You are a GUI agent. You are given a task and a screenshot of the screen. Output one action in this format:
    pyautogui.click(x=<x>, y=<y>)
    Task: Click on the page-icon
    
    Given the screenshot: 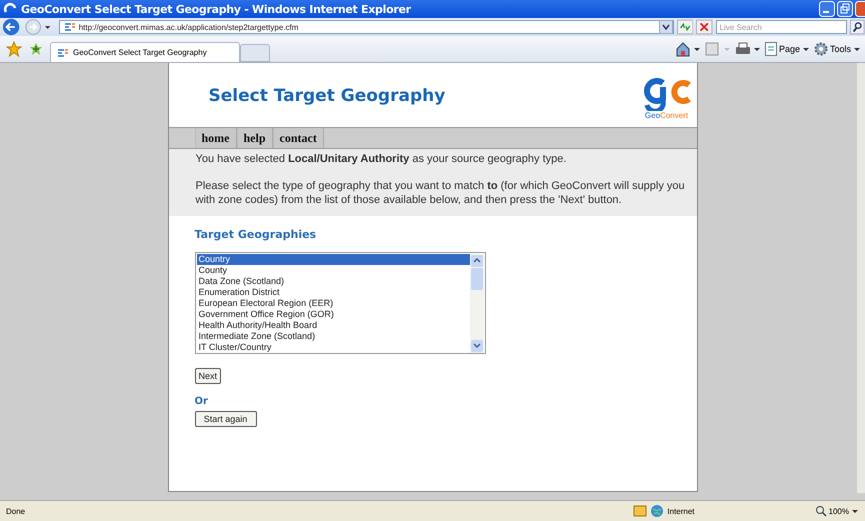 What is the action you would take?
    pyautogui.click(x=770, y=49)
    